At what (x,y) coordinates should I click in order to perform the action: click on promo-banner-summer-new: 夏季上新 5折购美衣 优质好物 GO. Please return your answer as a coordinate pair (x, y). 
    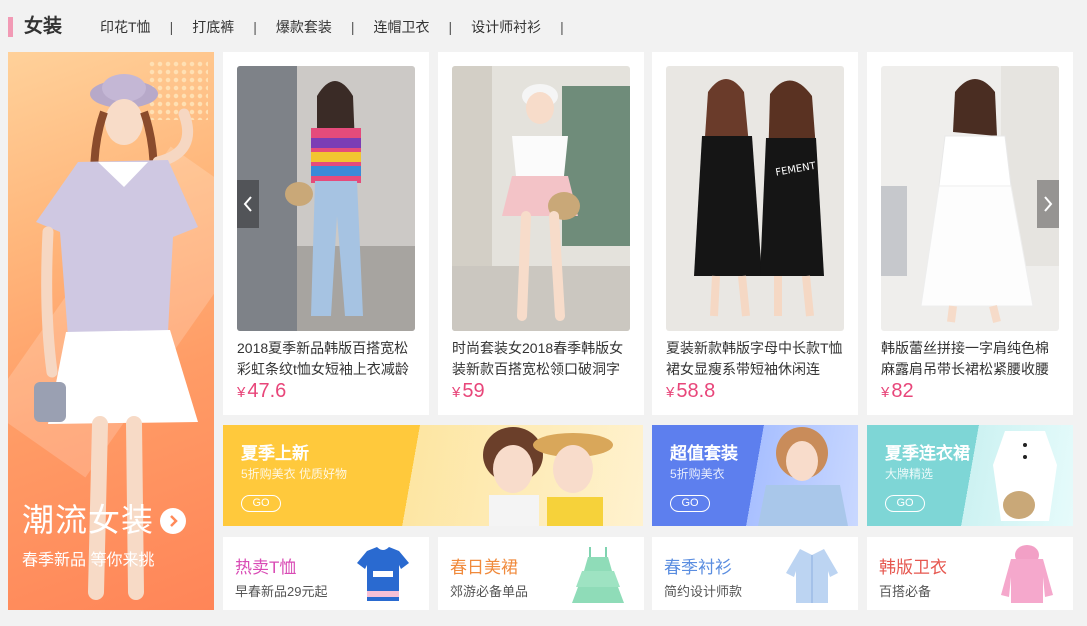
    Looking at the image, I should click on (433, 475).